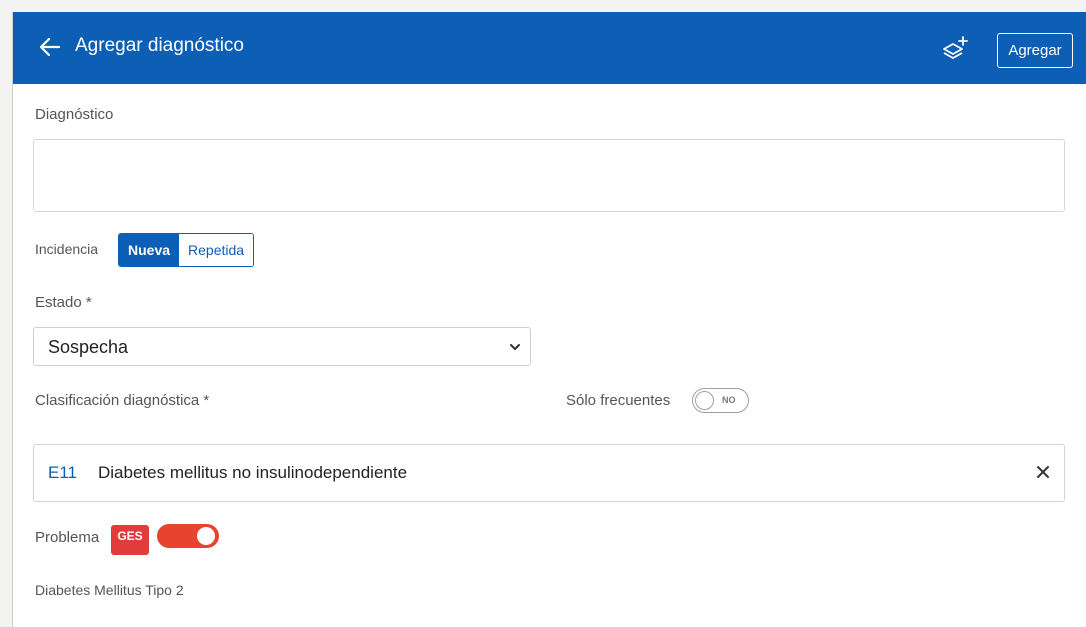 The width and height of the screenshot is (1086, 627). I want to click on close-icon, so click(1043, 472).